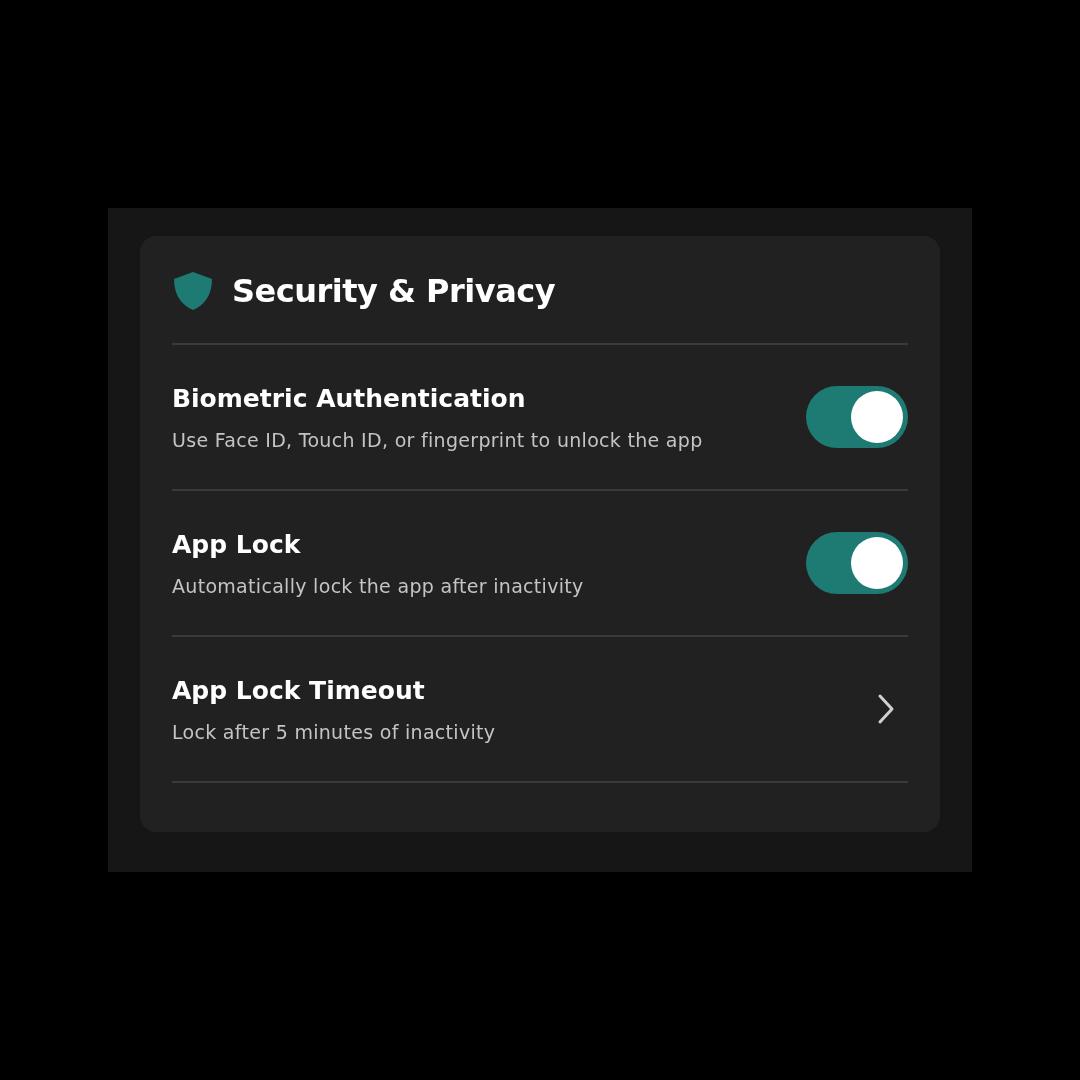  What do you see at coordinates (299, 690) in the screenshot?
I see `setting-title: App Lock Timeout` at bounding box center [299, 690].